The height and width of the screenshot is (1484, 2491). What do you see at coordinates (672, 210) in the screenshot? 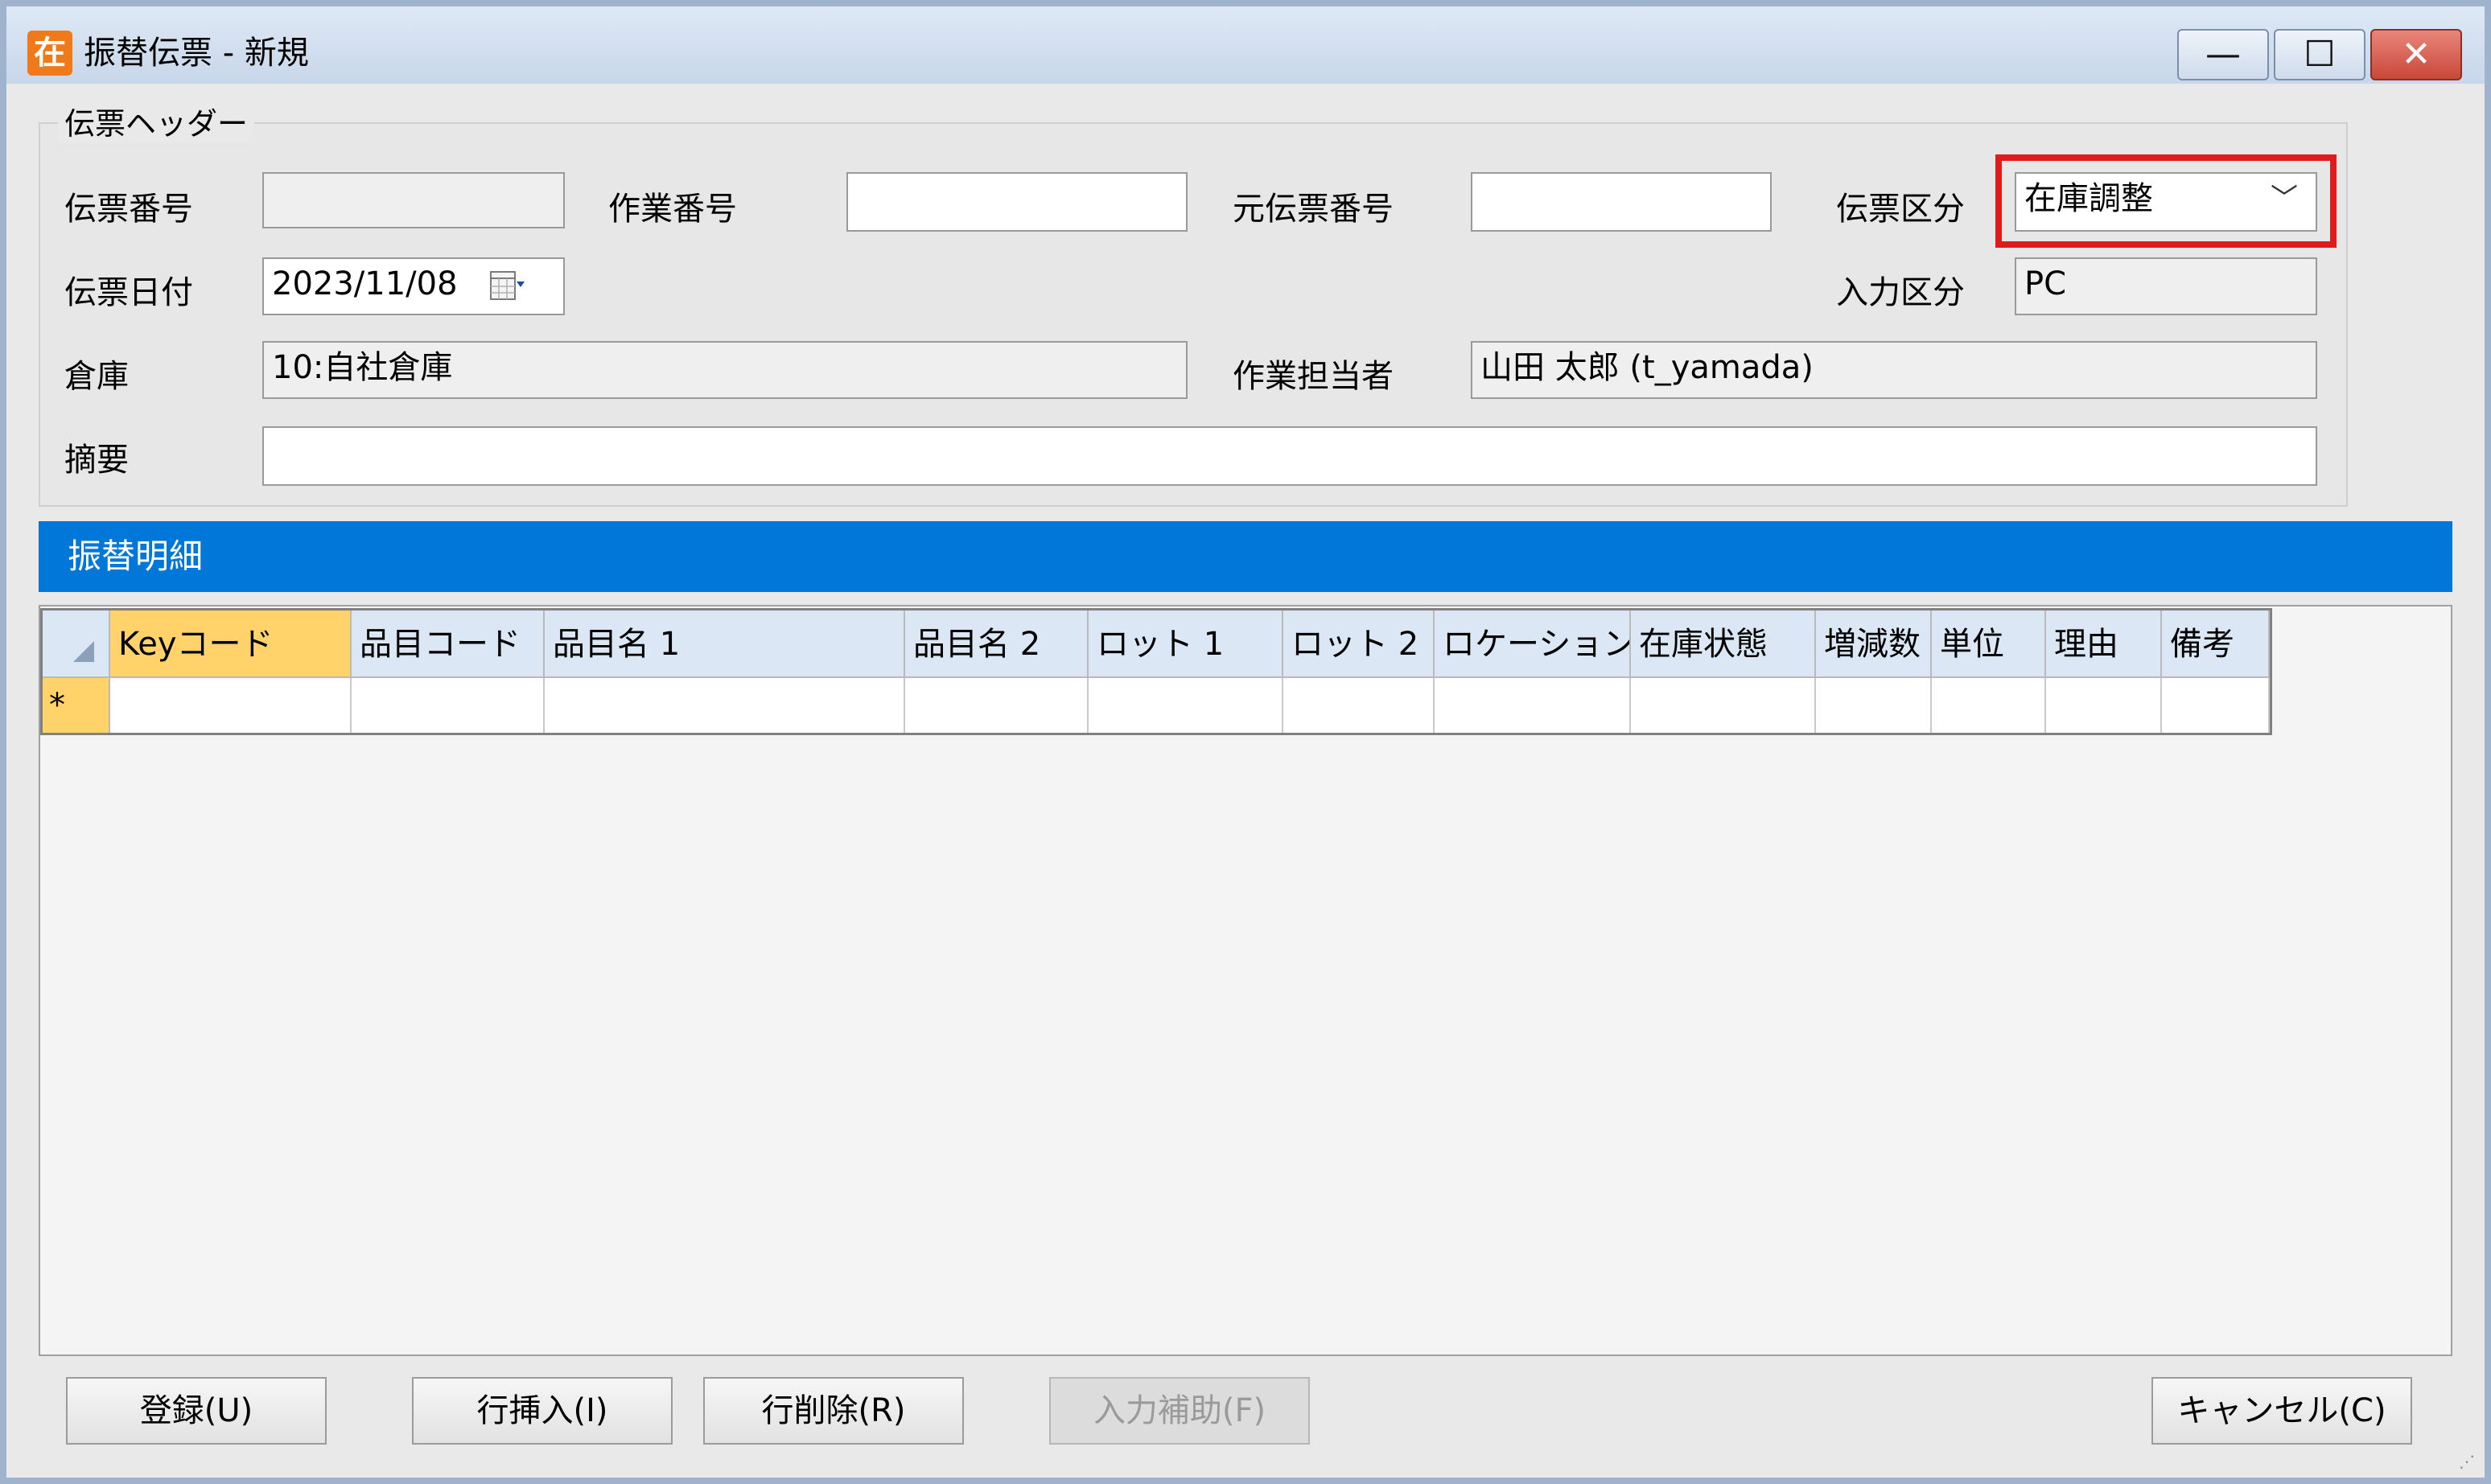
I see `work-no-label: 作業番号` at bounding box center [672, 210].